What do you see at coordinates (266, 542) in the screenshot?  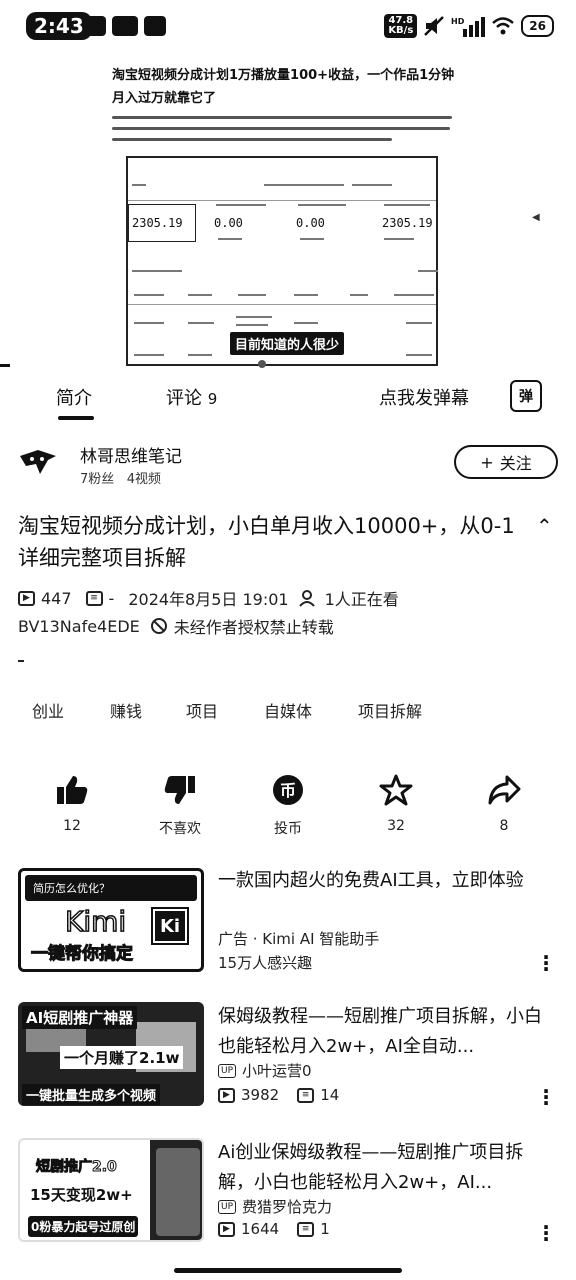 I see `video-title: 淘宝短视频分成计划，小白单月收入10000+，从0-1详细完整项目拆解` at bounding box center [266, 542].